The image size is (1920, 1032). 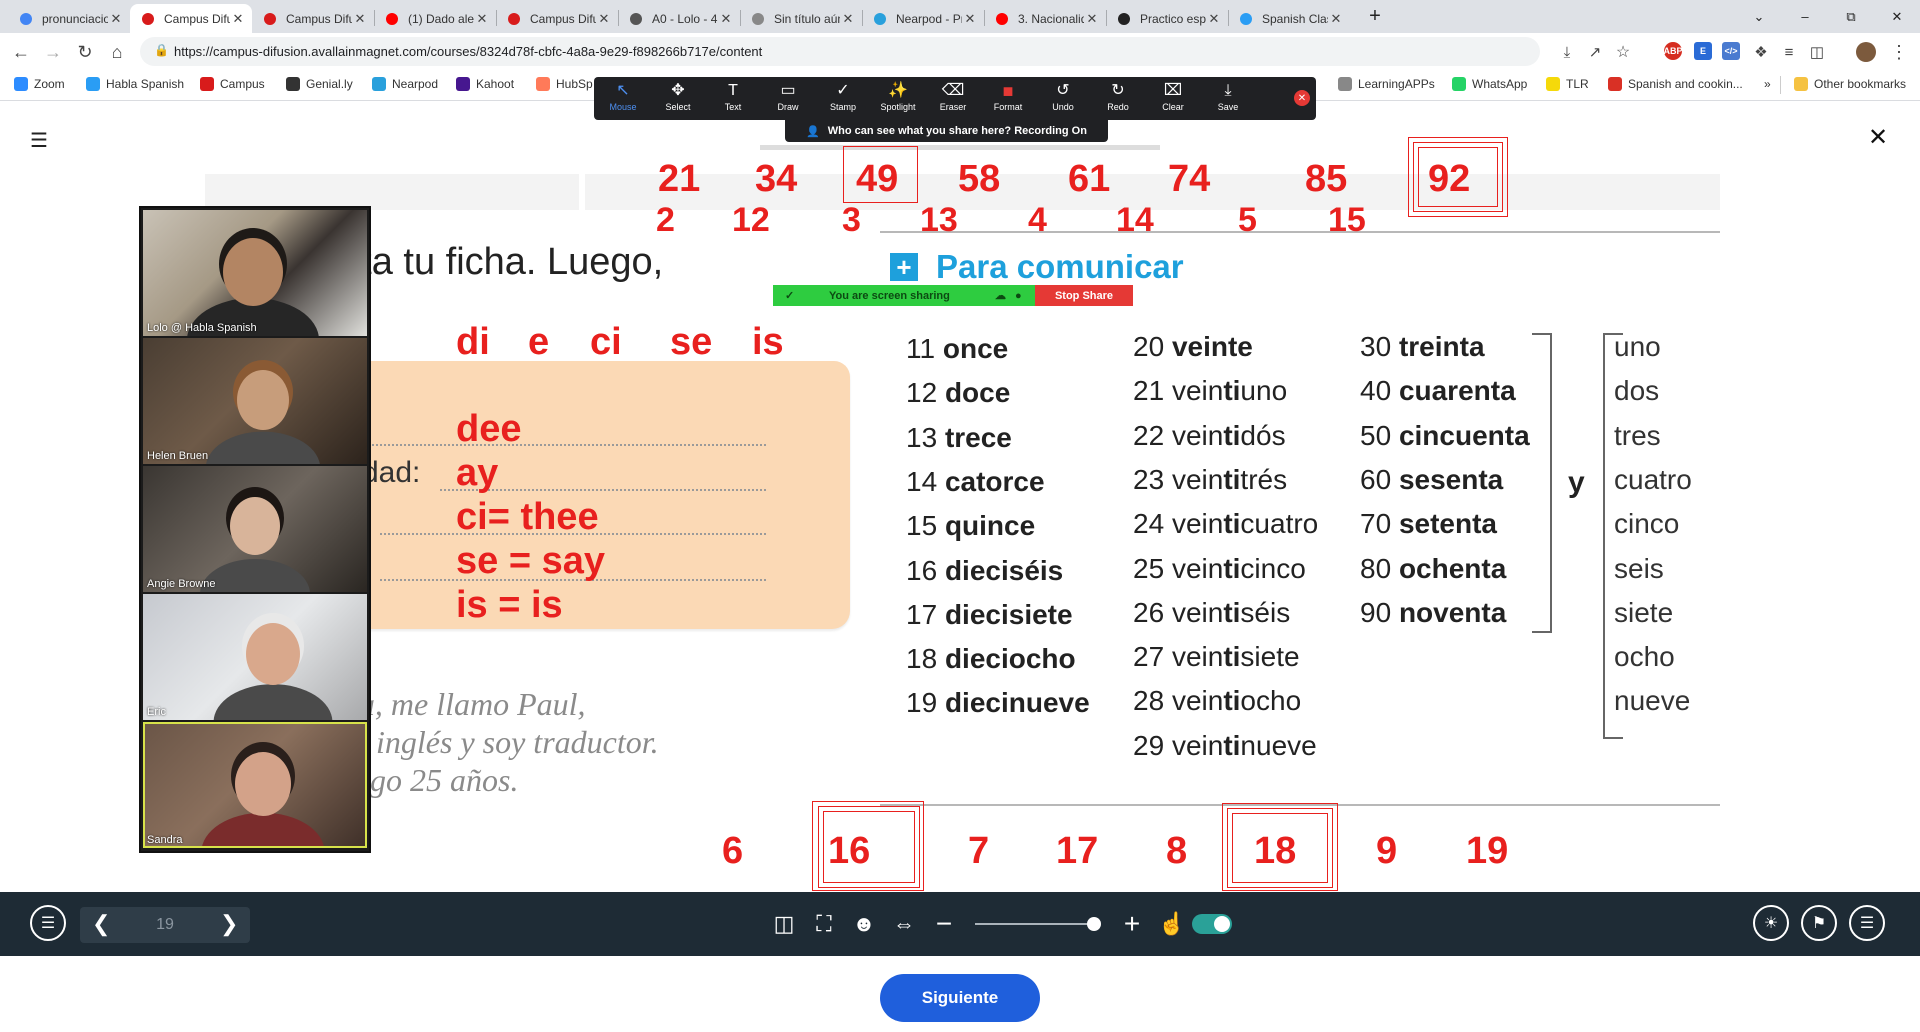 I want to click on participant-video: Angie Browne, so click(x=255, y=529).